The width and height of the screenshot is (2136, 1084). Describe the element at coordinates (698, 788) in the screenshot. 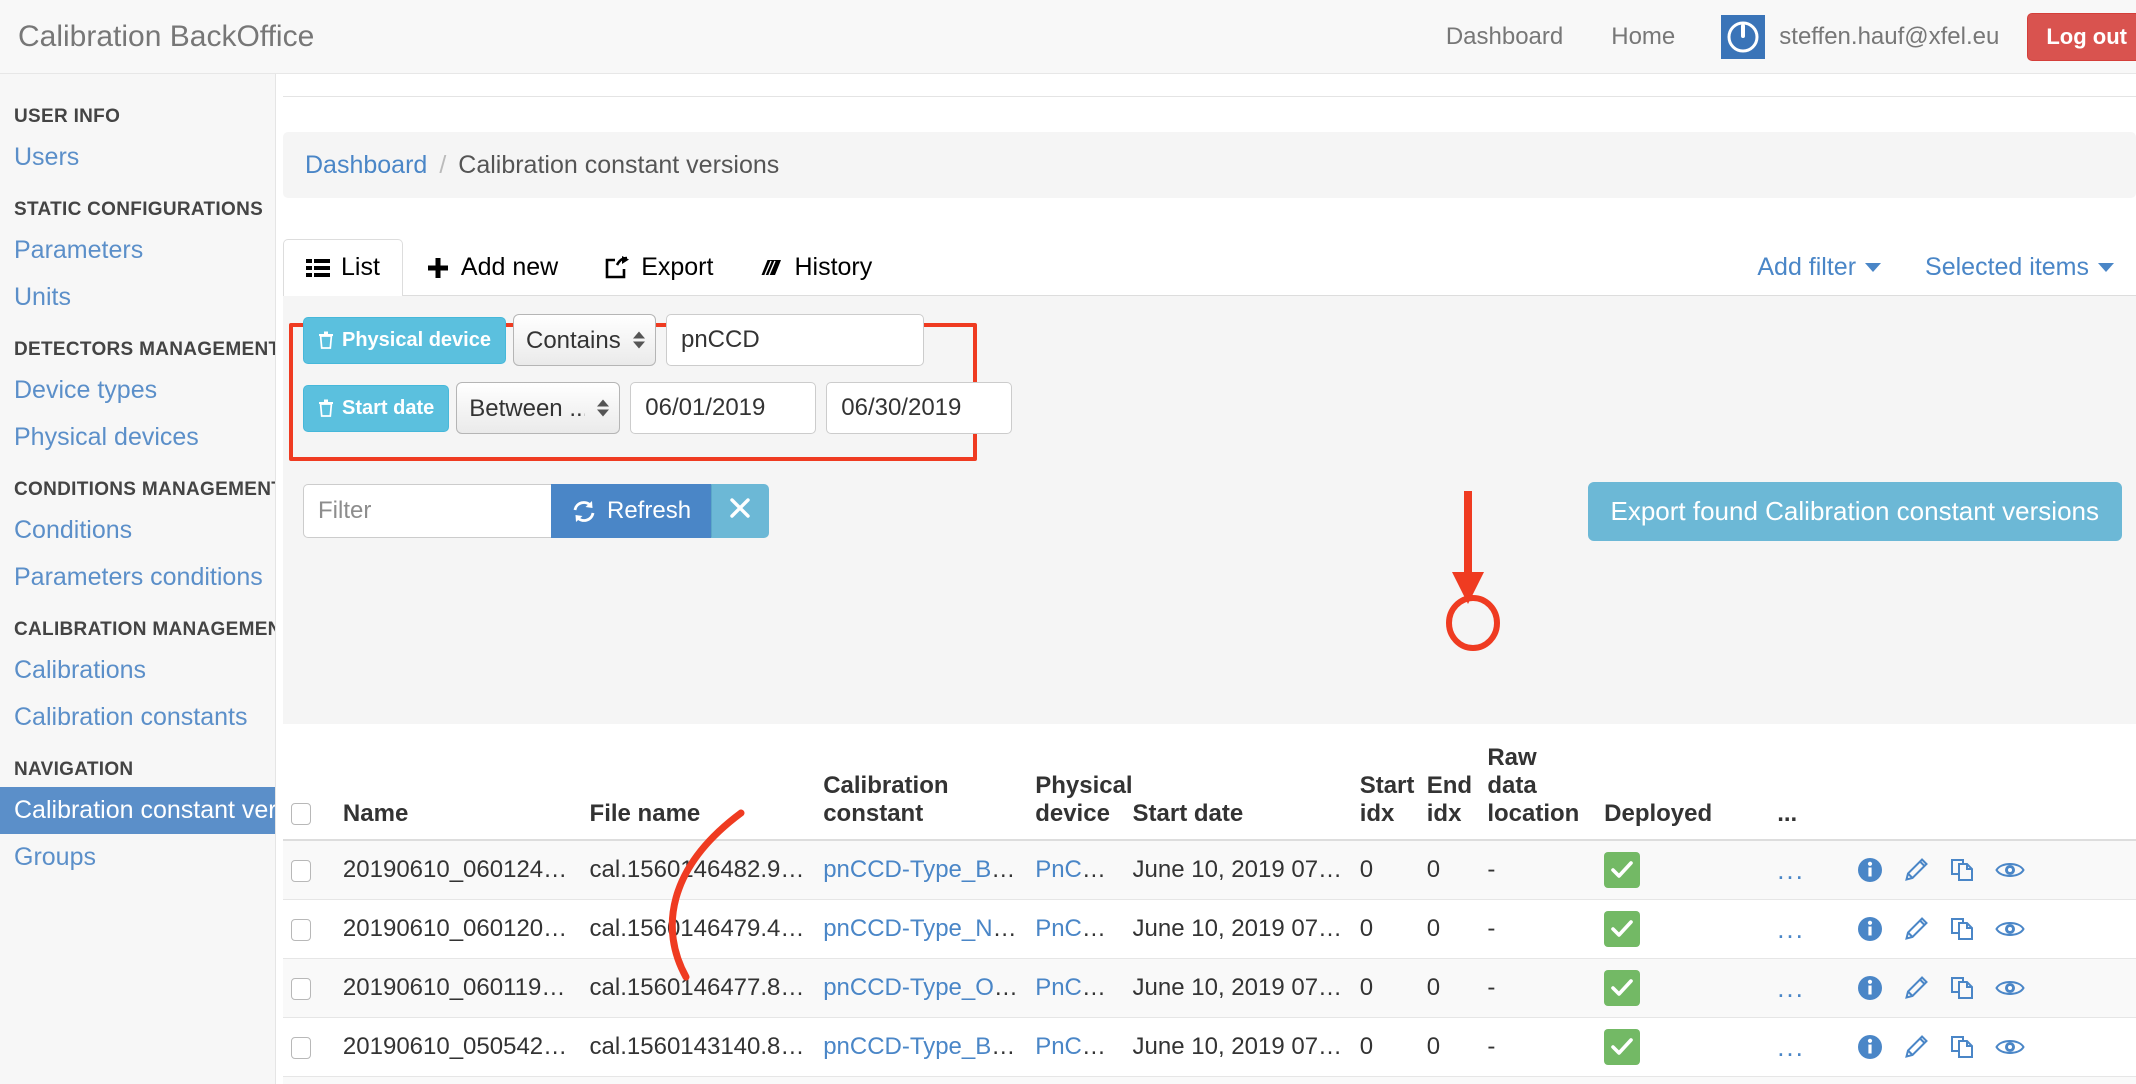

I see `col-header-file-name: File name` at that location.